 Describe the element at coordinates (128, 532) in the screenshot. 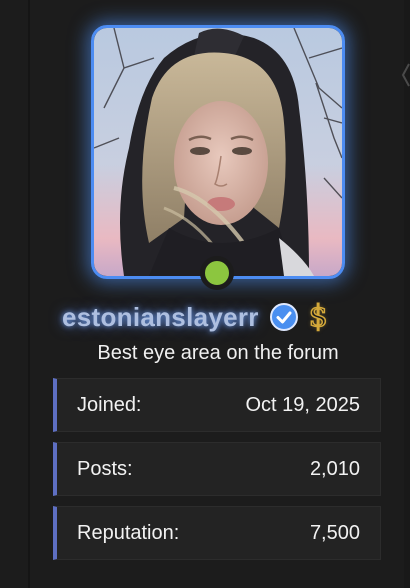

I see `stat-label: Reputation:` at that location.